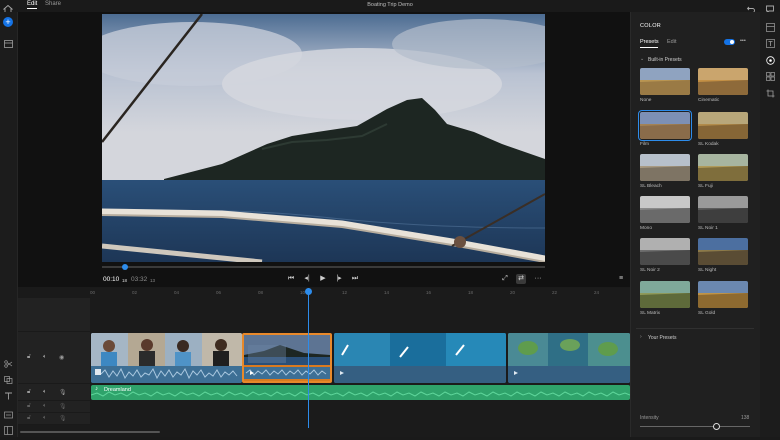 The height and width of the screenshot is (440, 780). Describe the element at coordinates (111, 279) in the screenshot. I see `current-timecode: 00:10` at that location.